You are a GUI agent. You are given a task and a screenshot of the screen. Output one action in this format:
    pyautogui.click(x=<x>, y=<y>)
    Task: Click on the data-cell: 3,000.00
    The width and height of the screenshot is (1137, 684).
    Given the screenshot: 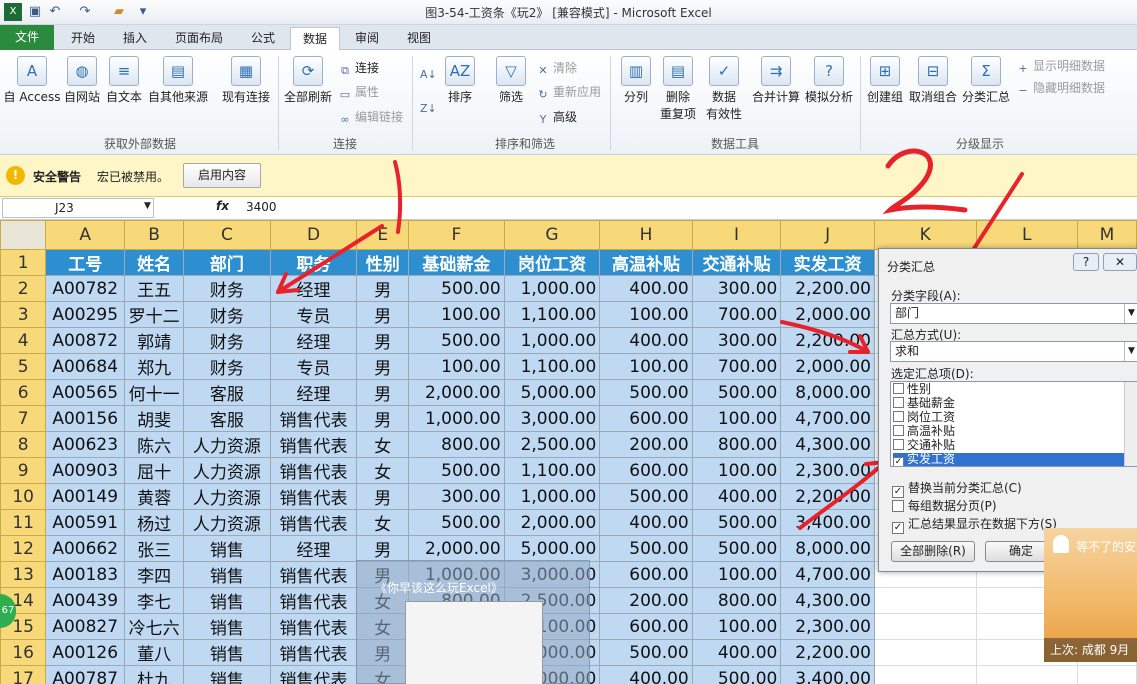 What is the action you would take?
    pyautogui.click(x=552, y=418)
    